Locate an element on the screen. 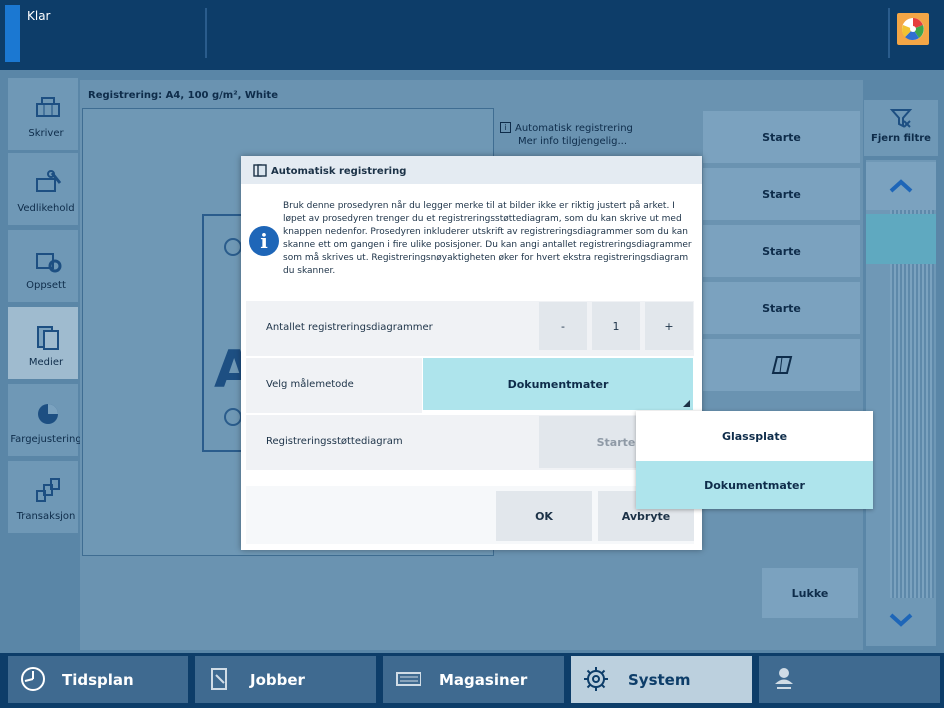 The width and height of the screenshot is (944, 708). skew-icon is located at coordinates (781, 365).